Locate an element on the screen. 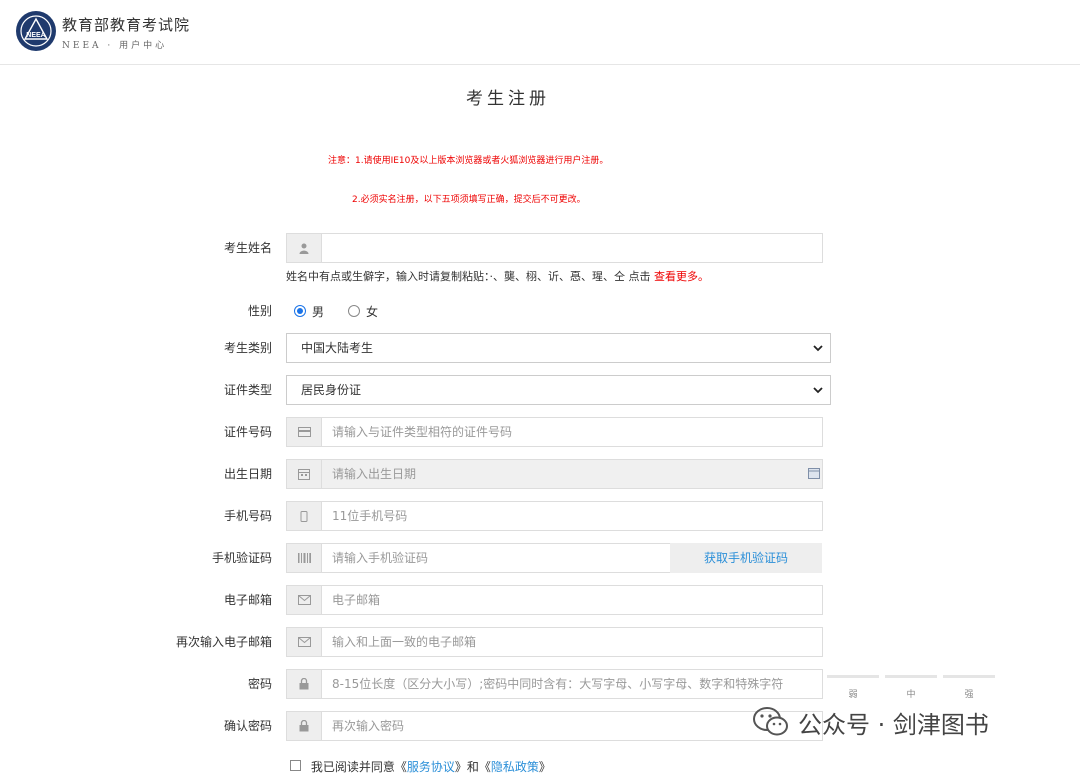 The image size is (1080, 775). label-password: 密码 is located at coordinates (259, 684).